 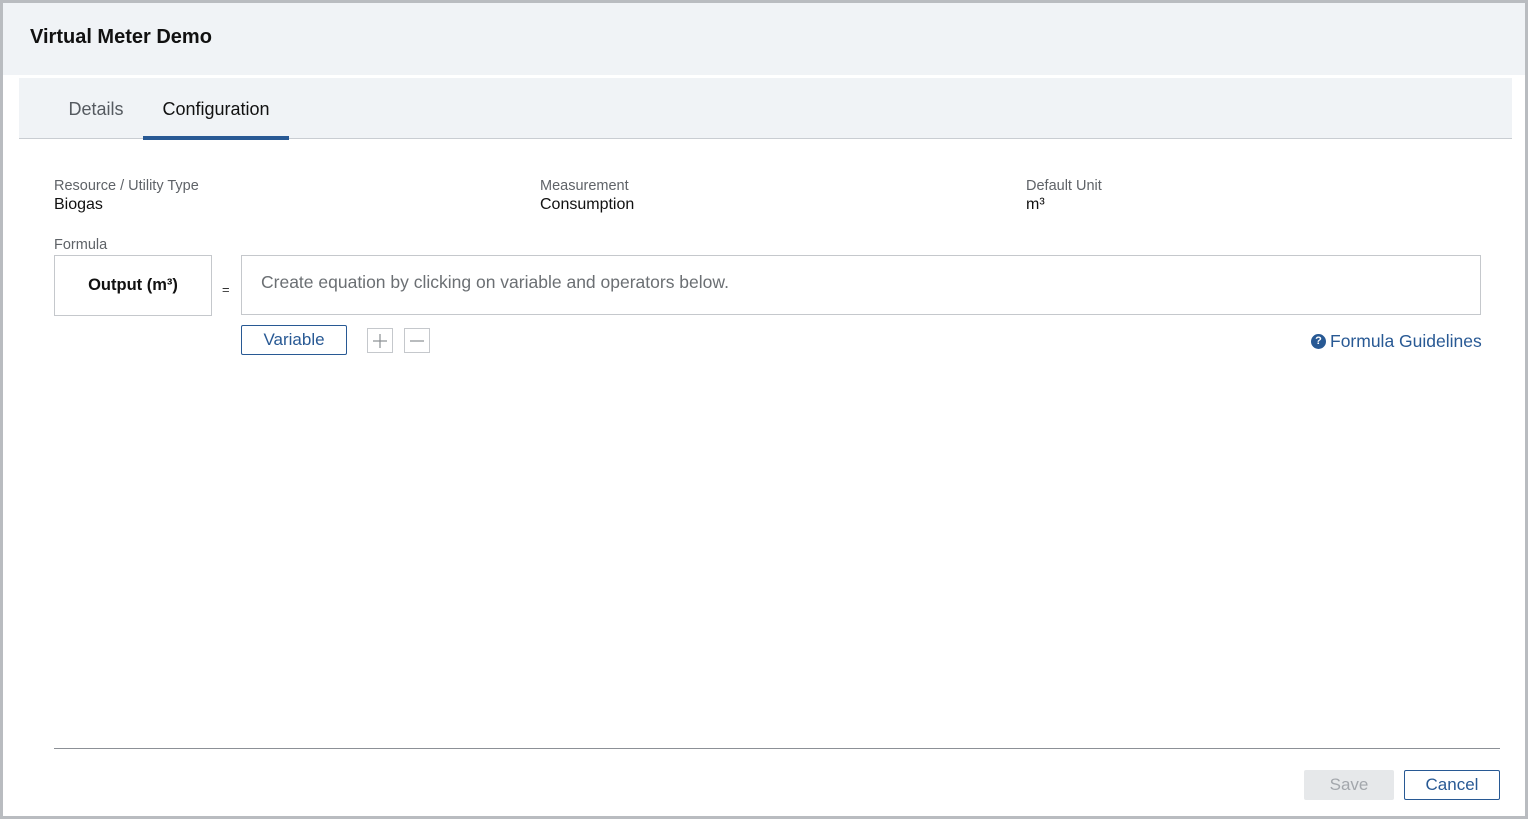 I want to click on formula-output-box: Output (m³), so click(x=133, y=285).